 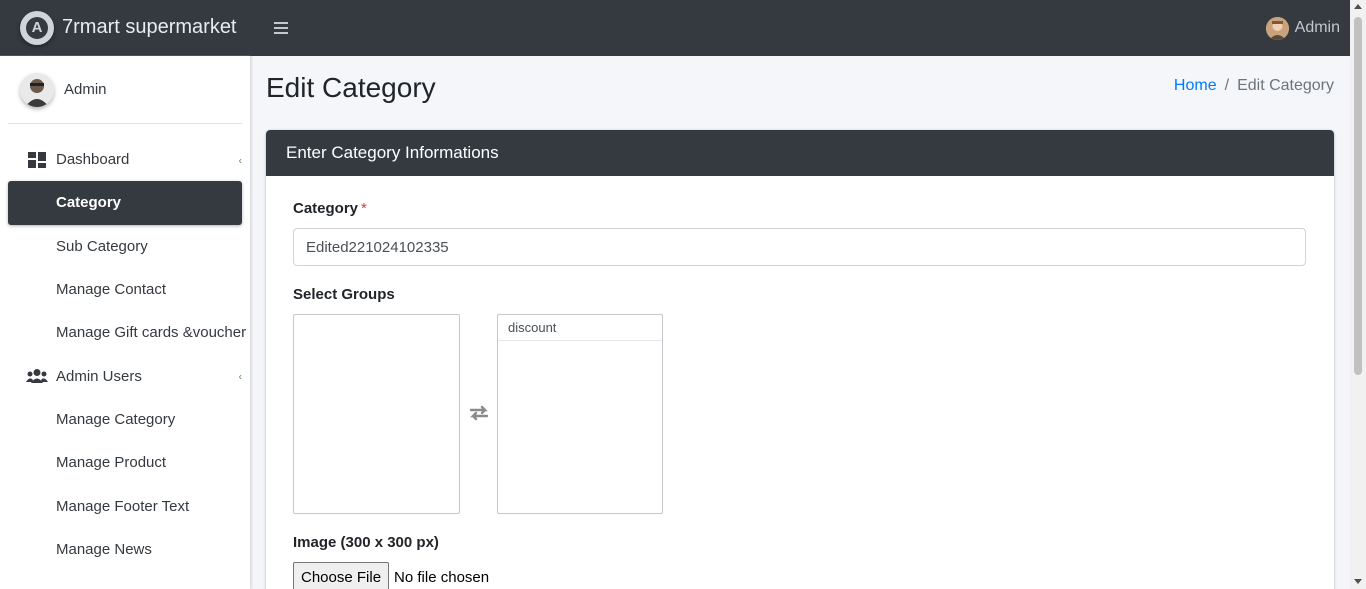 I want to click on sidebar-item-manage-news: Manage News, so click(x=125, y=549).